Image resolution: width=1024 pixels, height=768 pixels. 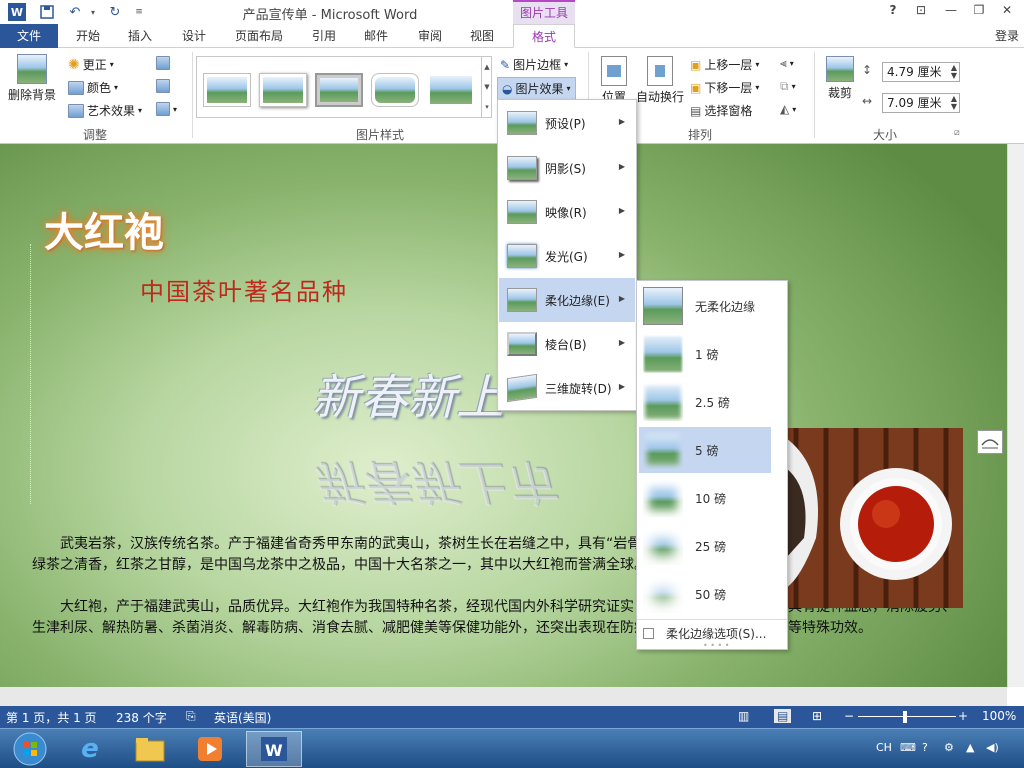 What do you see at coordinates (849, 716) in the screenshot?
I see `zoom-out-icon: −` at bounding box center [849, 716].